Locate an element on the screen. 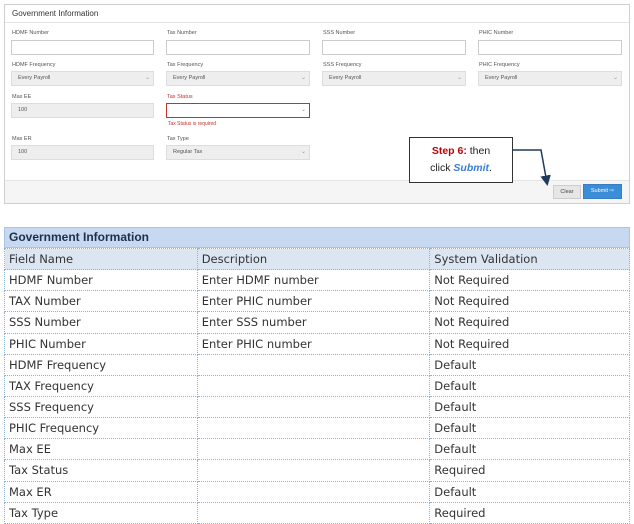 The image size is (634, 524). max-ee-label: Max EE is located at coordinates (22, 97).